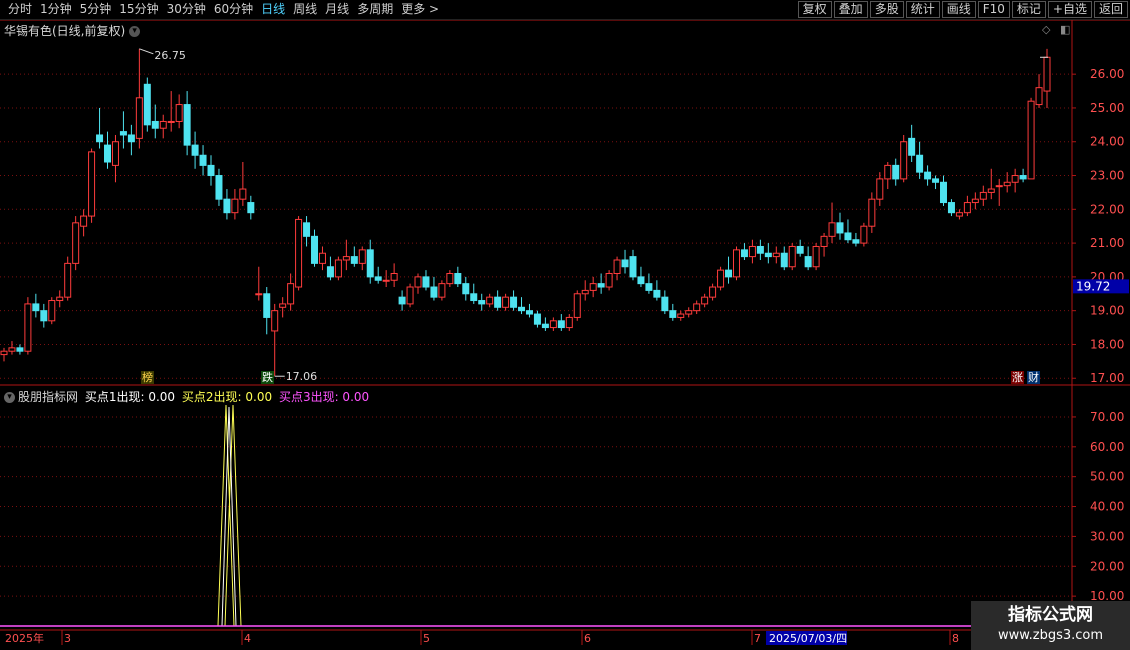 This screenshot has width=1130, height=650. I want to click on tab-1: 1分钟, so click(56, 9).